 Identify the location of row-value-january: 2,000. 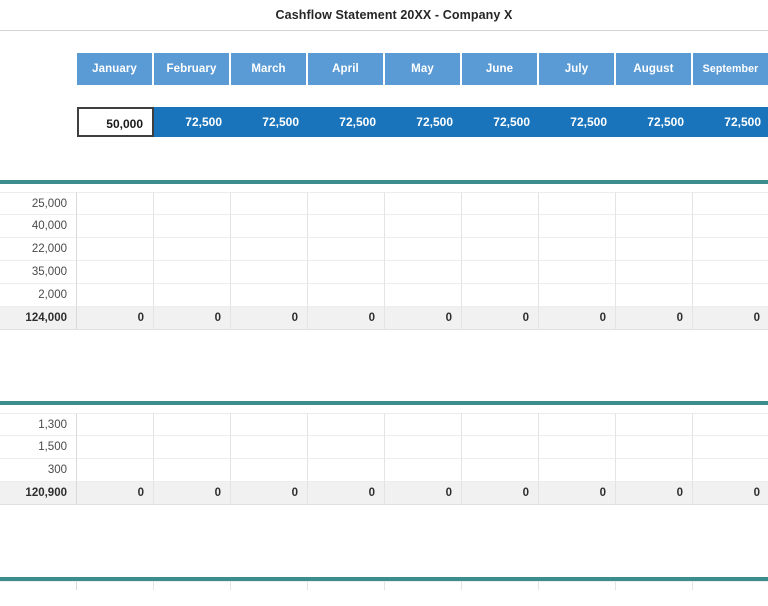
(38, 295).